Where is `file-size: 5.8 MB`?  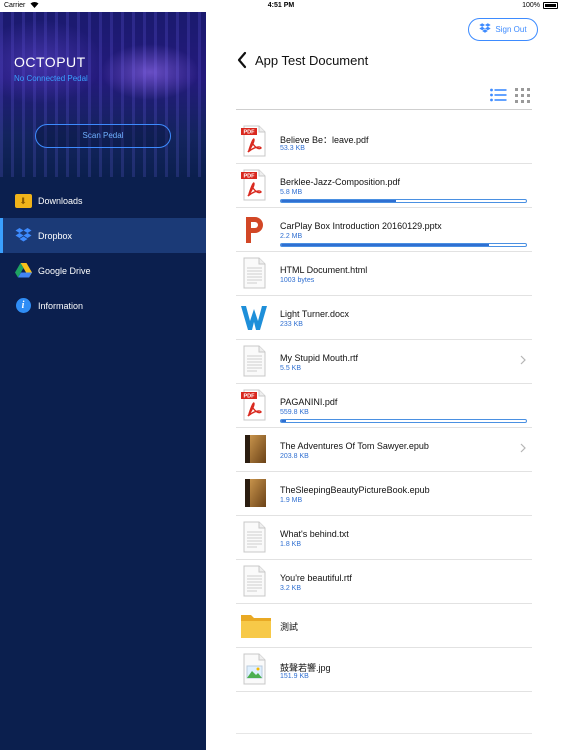 file-size: 5.8 MB is located at coordinates (291, 192).